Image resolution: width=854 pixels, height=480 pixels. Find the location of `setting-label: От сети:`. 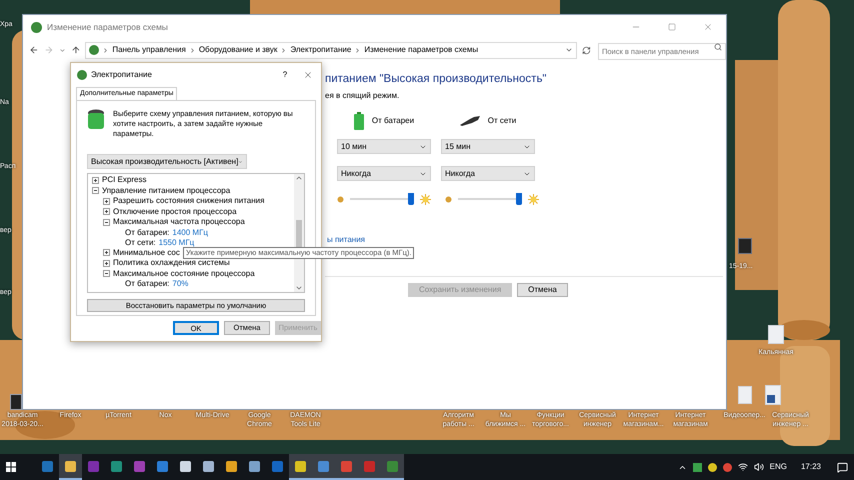

setting-label: От сети: is located at coordinates (140, 243).